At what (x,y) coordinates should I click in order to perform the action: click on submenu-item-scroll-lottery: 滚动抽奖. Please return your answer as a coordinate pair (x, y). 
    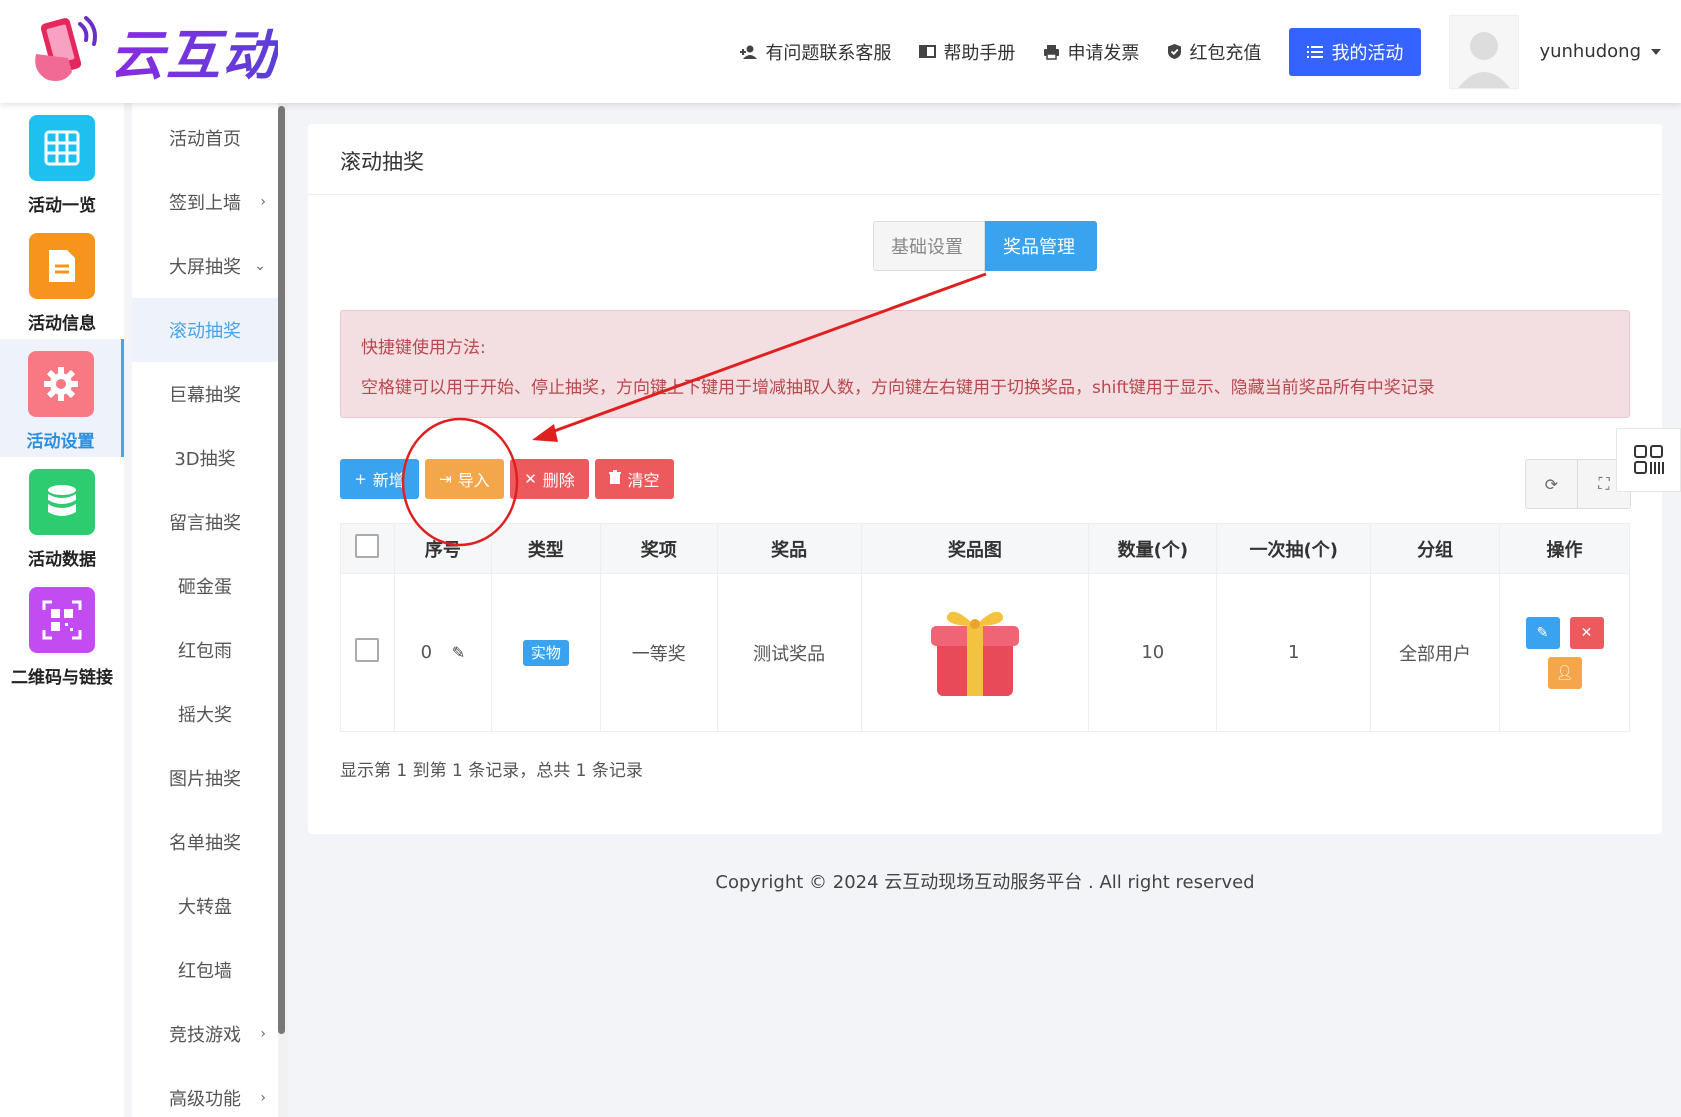
    Looking at the image, I should click on (205, 330).